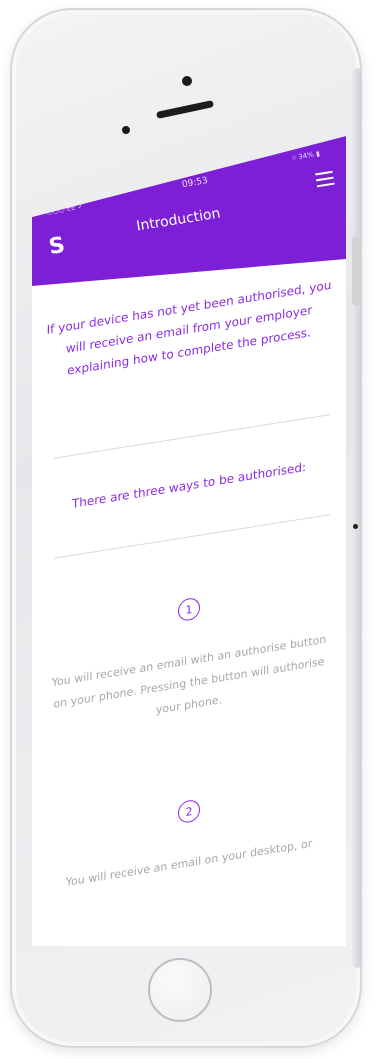 Image resolution: width=375 pixels, height=1059 pixels. I want to click on home-button, so click(180, 990).